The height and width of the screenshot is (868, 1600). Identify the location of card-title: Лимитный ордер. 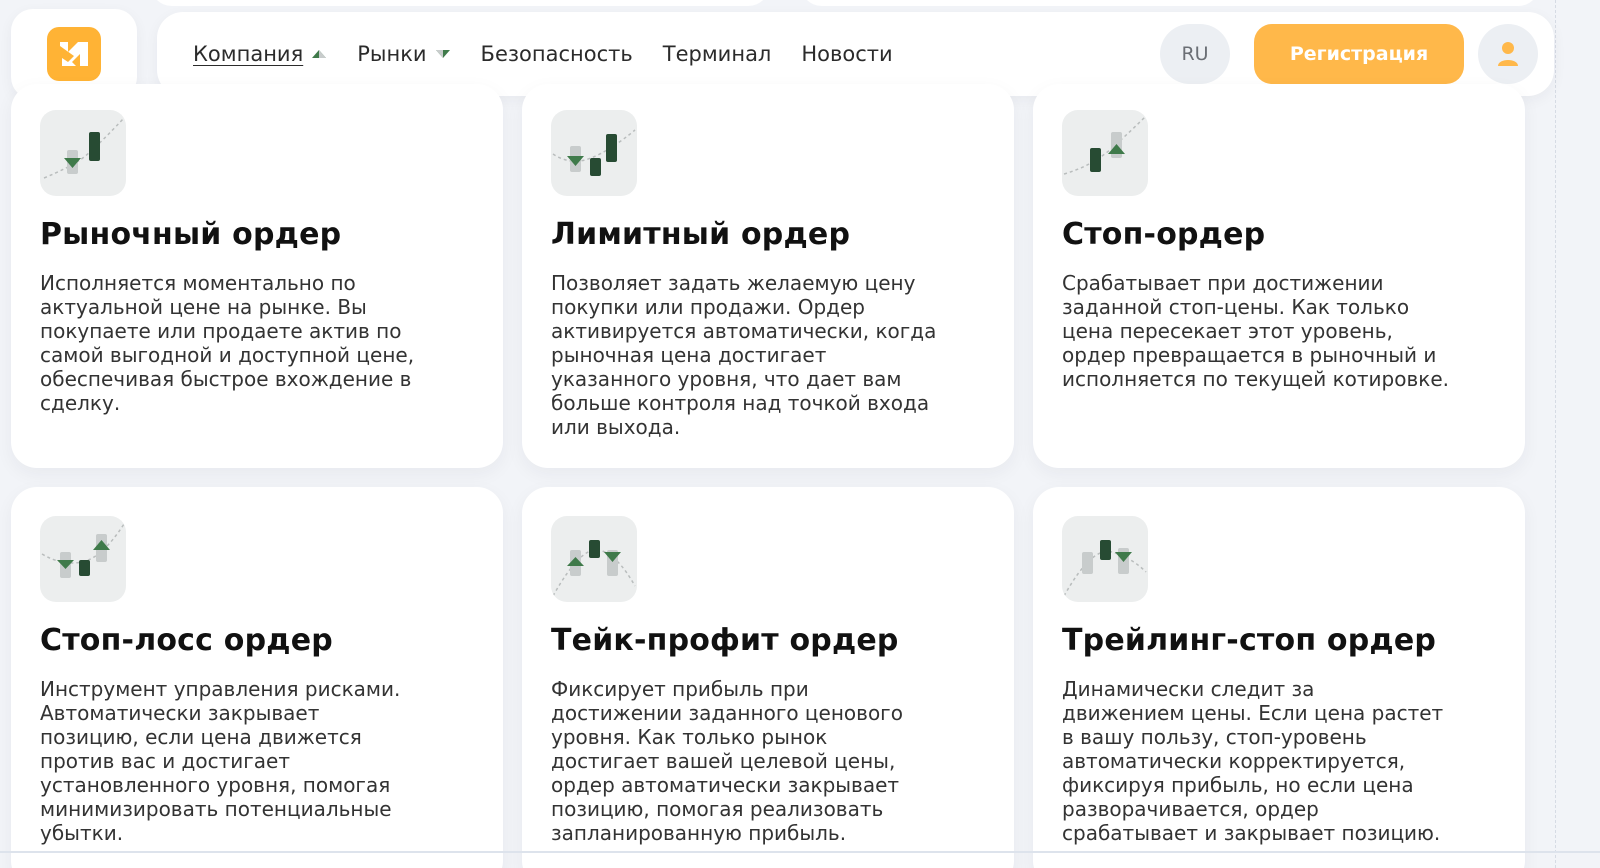
(701, 234).